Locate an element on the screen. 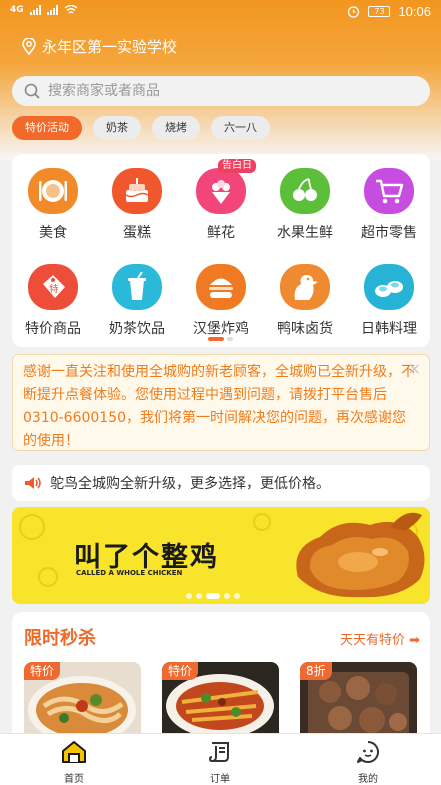 The image size is (441, 785). price-tag-icon: 特 is located at coordinates (53, 287).